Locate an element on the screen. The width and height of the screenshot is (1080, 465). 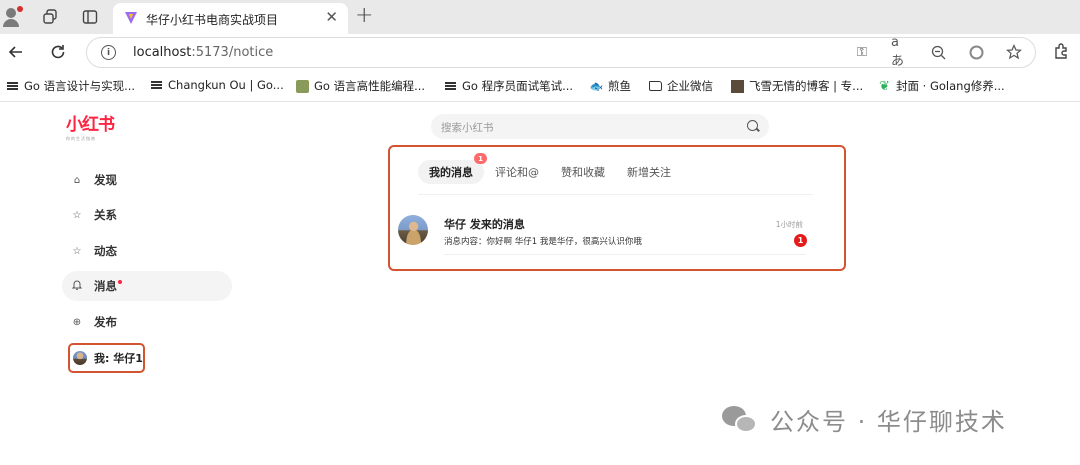
tab-my-messages: 我的消息 1 is located at coordinates (452, 168).